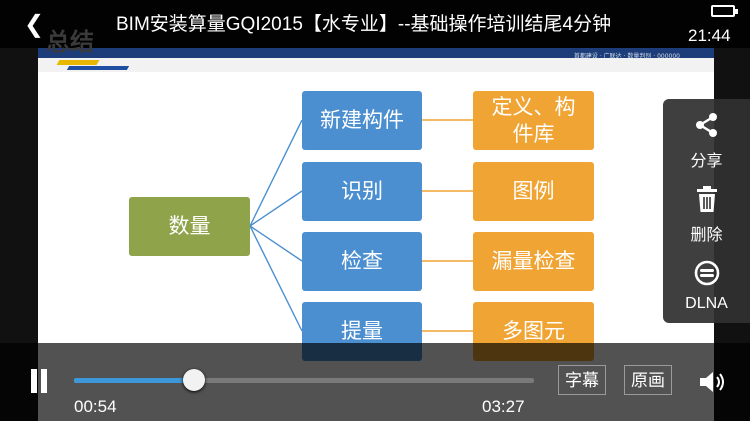 Image resolution: width=750 pixels, height=421 pixels. What do you see at coordinates (707, 273) in the screenshot?
I see `dlna-icon` at bounding box center [707, 273].